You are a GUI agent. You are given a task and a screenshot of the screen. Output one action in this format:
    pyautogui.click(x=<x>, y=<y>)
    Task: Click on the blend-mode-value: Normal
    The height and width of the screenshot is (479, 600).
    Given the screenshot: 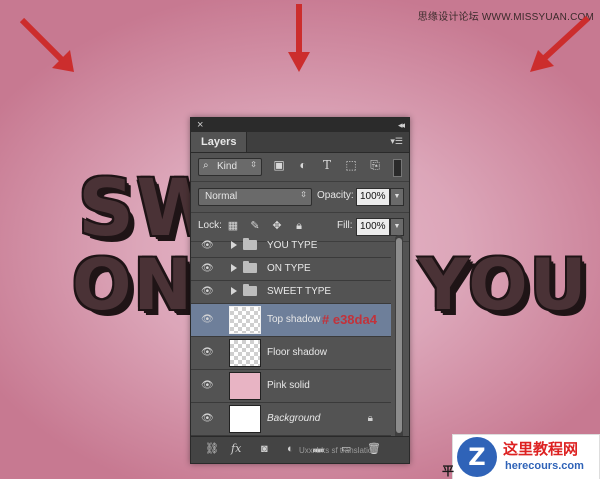 What is the action you would take?
    pyautogui.click(x=221, y=196)
    